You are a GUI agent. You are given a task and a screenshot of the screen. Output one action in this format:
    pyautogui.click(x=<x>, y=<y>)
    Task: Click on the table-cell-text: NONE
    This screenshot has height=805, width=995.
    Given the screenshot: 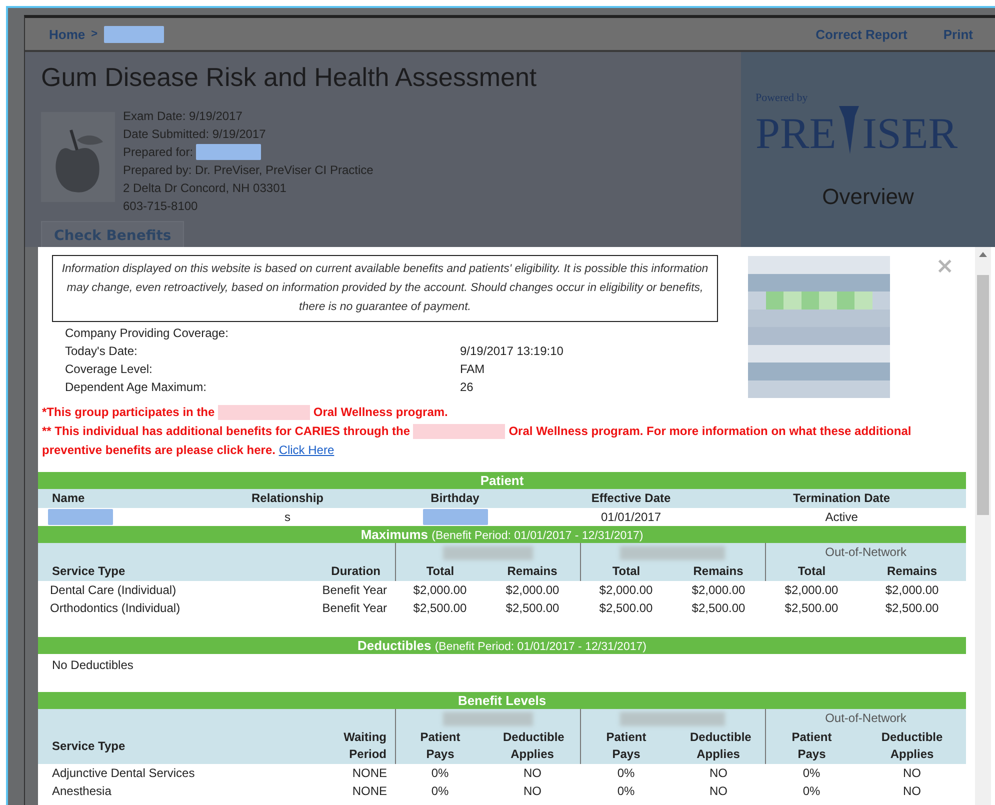 What is the action you would take?
    pyautogui.click(x=369, y=791)
    